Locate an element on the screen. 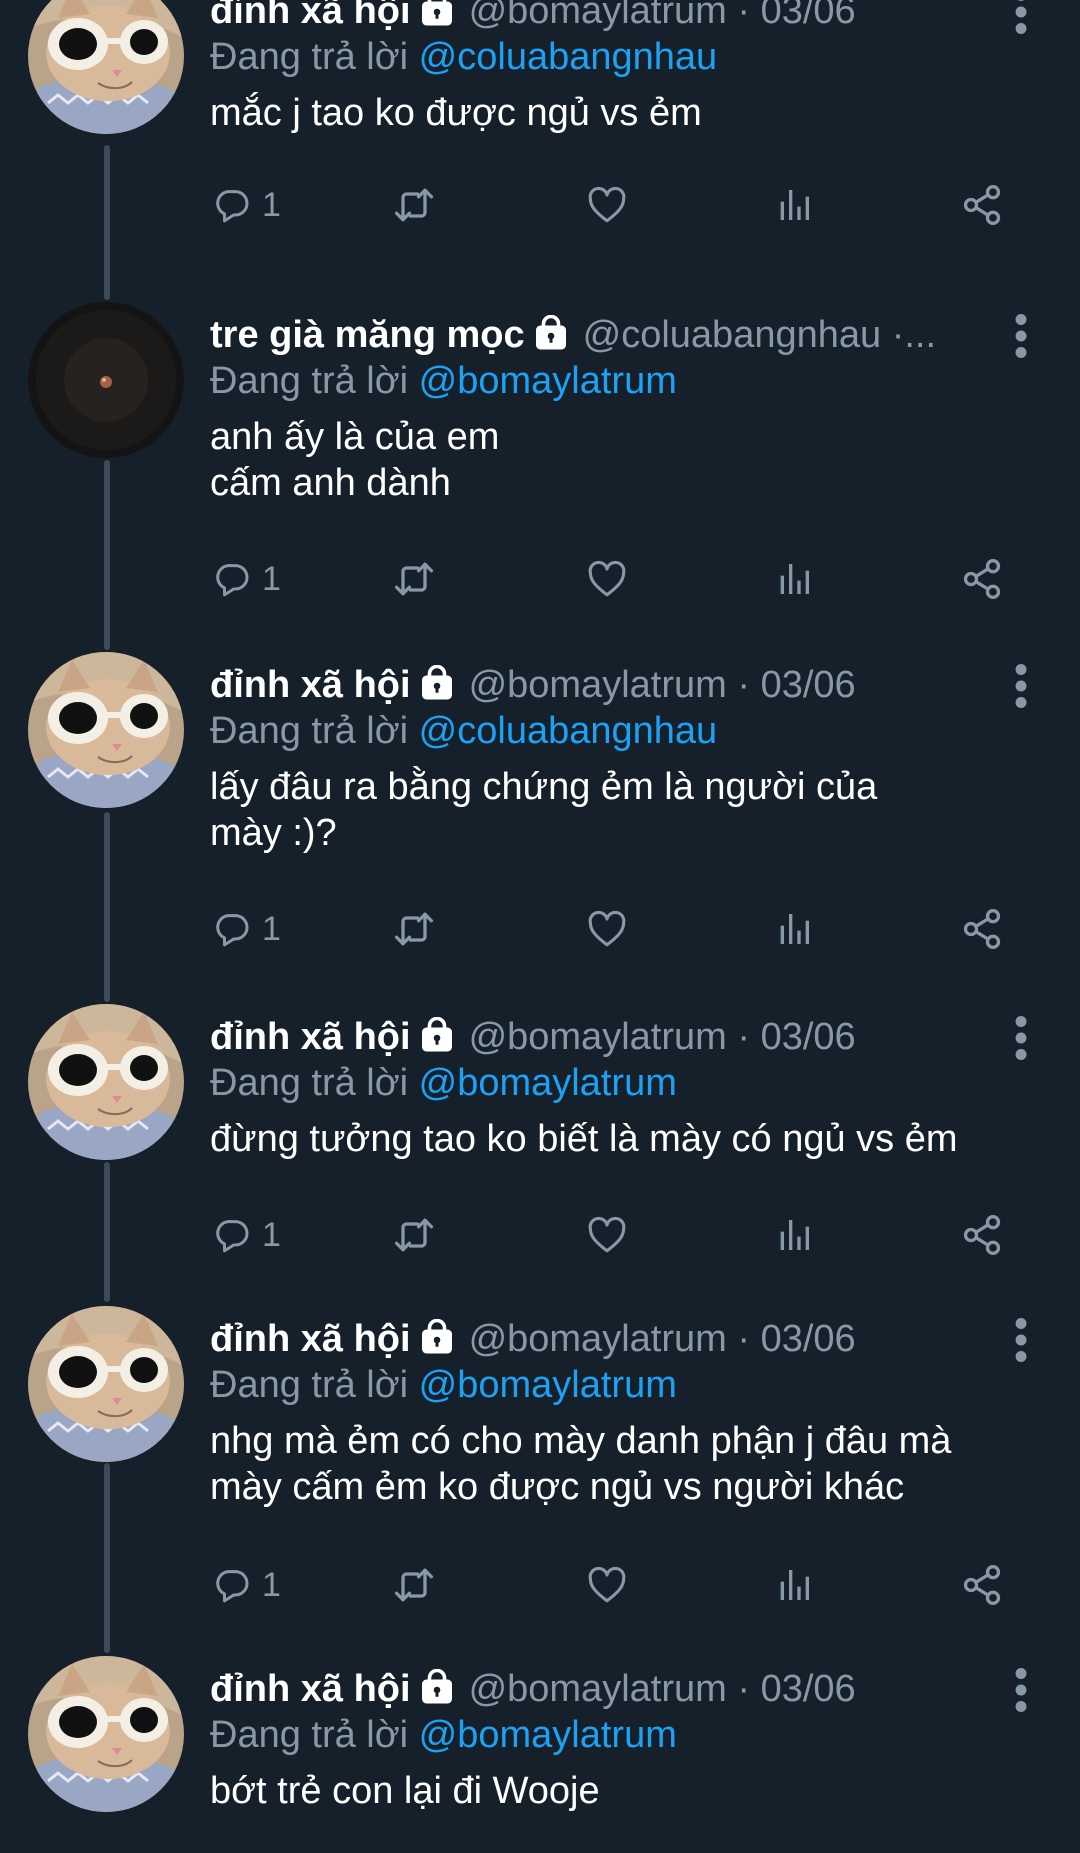 Image resolution: width=1080 pixels, height=1853 pixels. tweet-text-line: nhg mà ẻm có cho mày danh phận j đâu mà is located at coordinates (581, 1441).